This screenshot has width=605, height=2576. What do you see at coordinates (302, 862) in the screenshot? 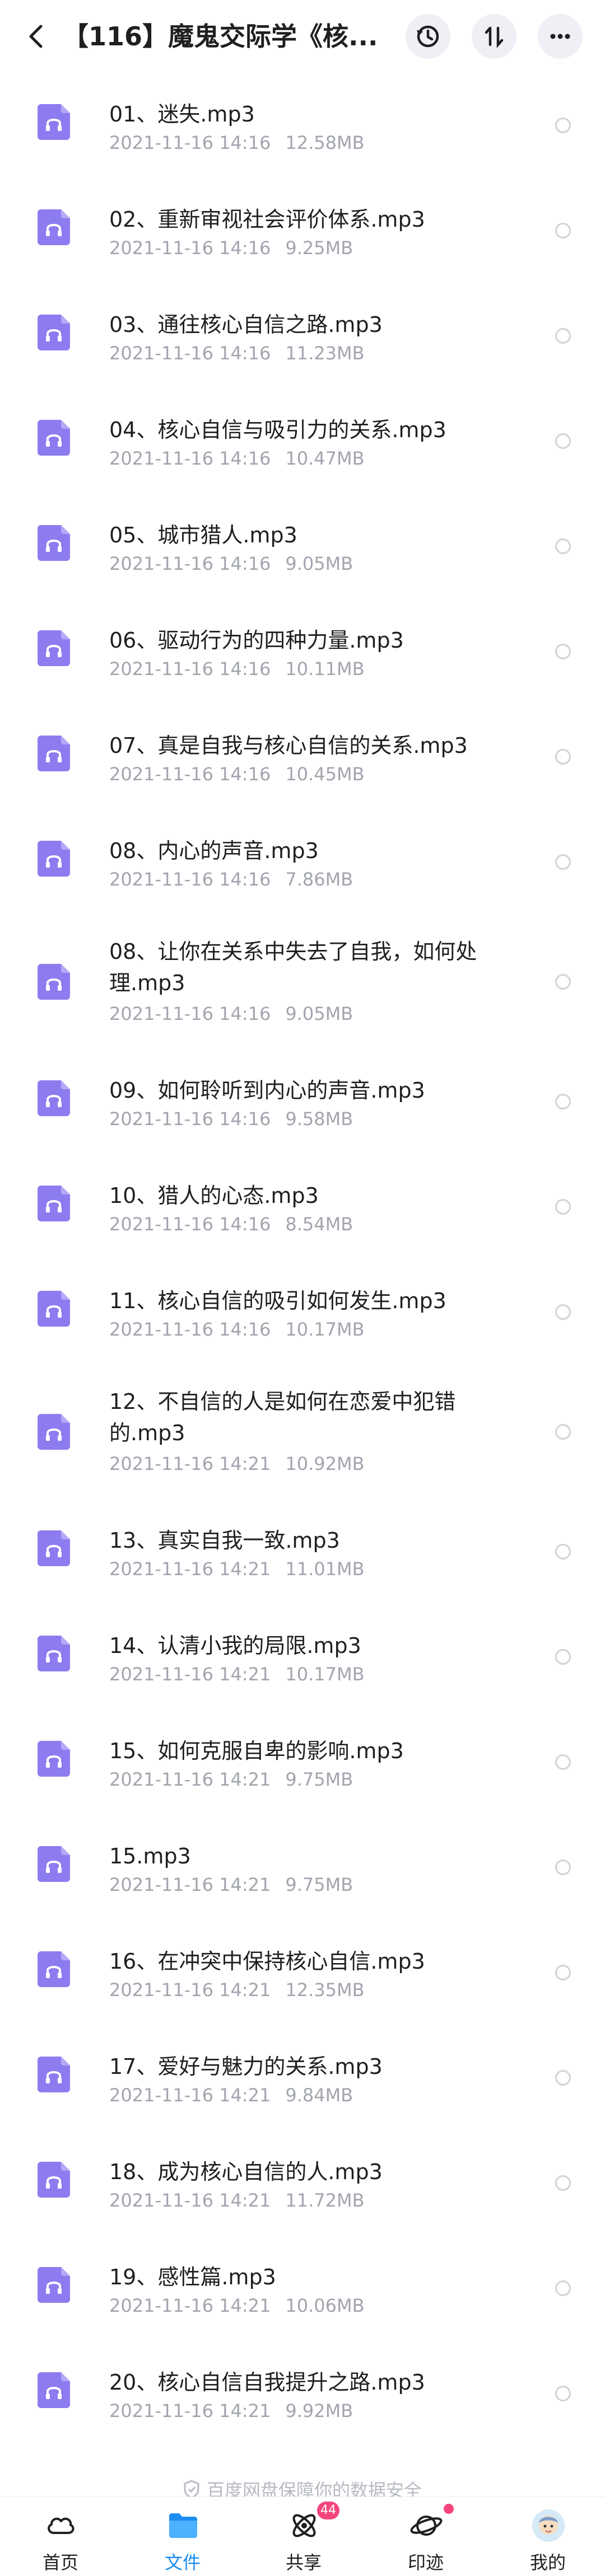
I see `file-row: 08、内心的声音.mp3 2021-11-16 14:16 7.86MB` at bounding box center [302, 862].